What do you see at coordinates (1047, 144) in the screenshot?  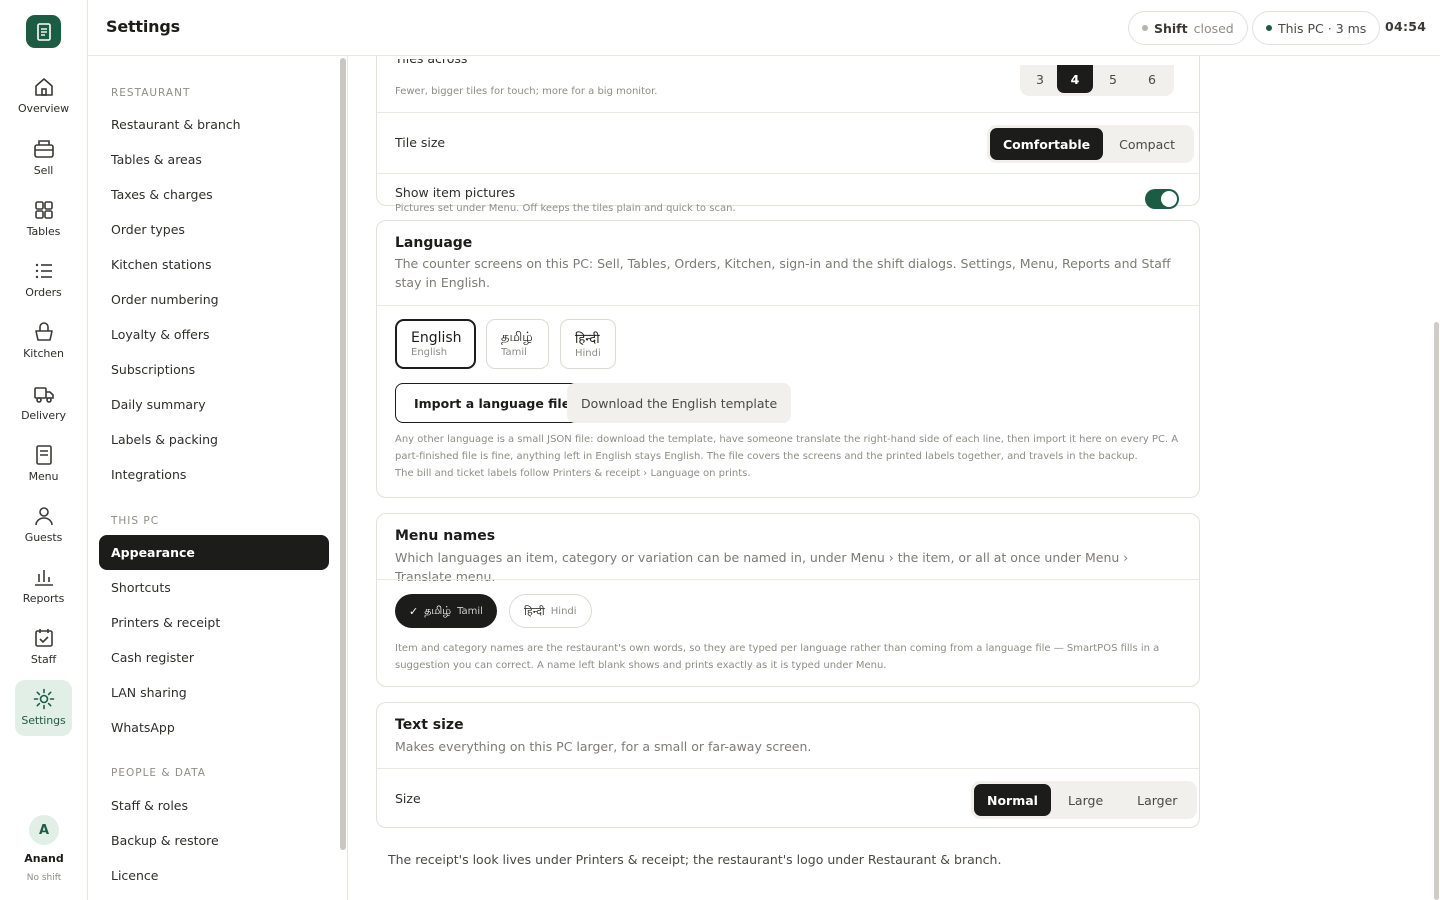 I see `tile-size-comfortable: Comfortable` at bounding box center [1047, 144].